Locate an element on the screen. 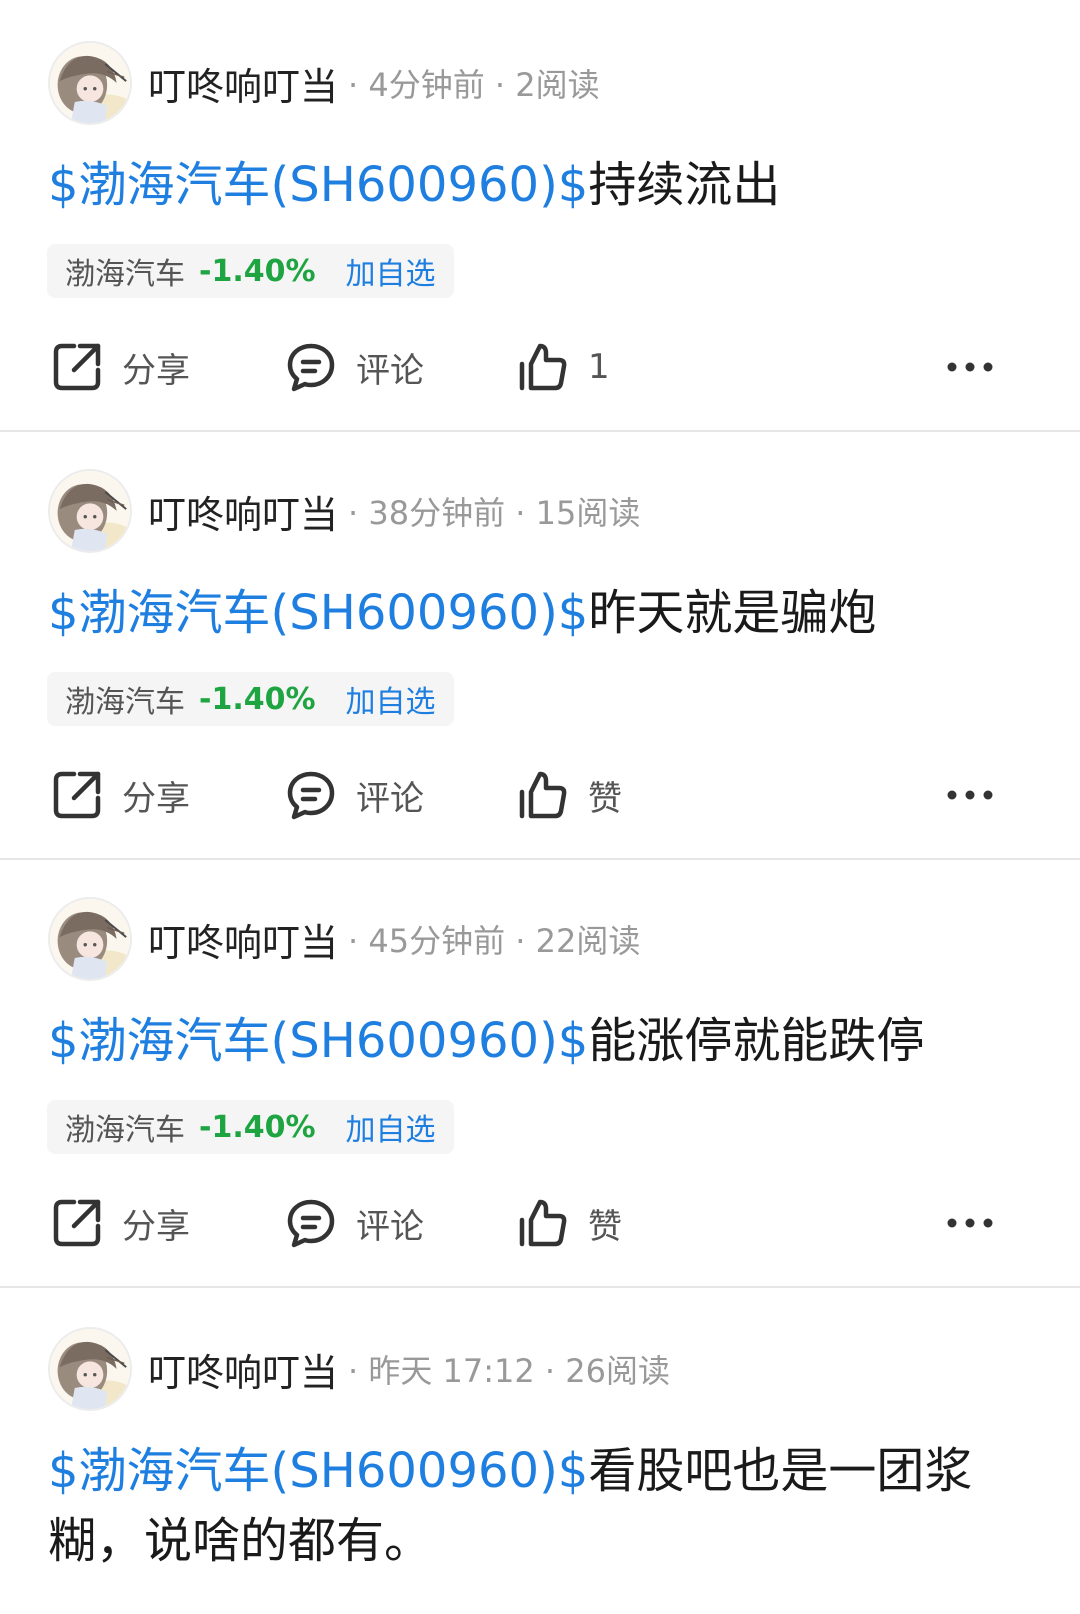  like-button: 1 is located at coordinates (563, 367).